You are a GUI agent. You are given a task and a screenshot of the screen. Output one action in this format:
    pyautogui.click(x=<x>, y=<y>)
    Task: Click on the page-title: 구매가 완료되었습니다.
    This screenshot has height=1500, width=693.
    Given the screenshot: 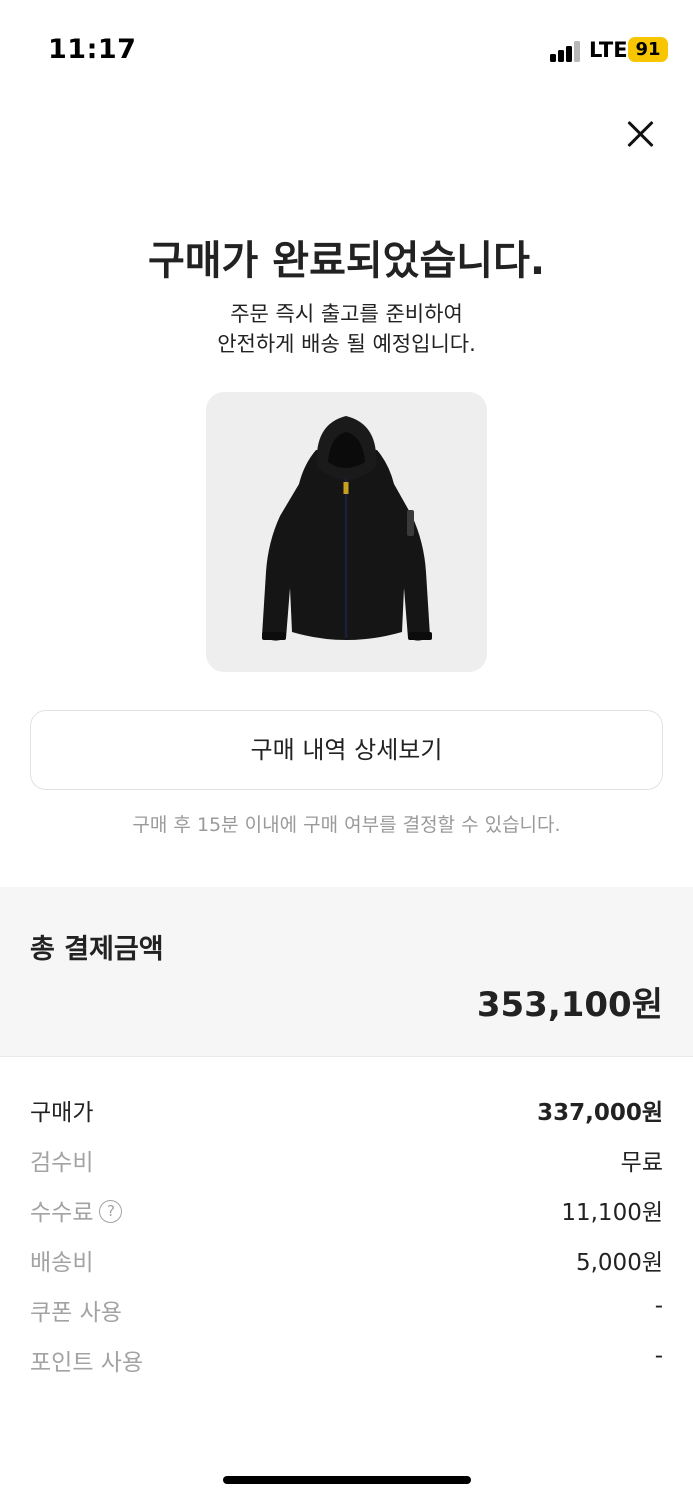 What is the action you would take?
    pyautogui.click(x=346, y=261)
    